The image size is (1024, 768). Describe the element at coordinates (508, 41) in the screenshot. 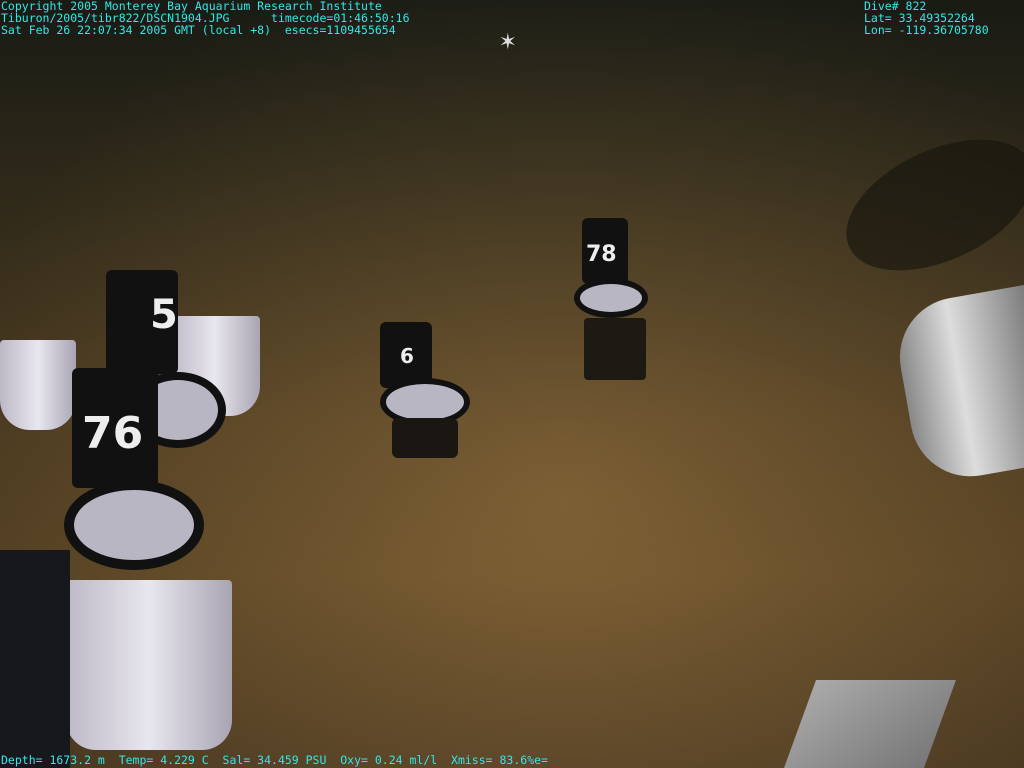

I see `starfish: ✶` at that location.